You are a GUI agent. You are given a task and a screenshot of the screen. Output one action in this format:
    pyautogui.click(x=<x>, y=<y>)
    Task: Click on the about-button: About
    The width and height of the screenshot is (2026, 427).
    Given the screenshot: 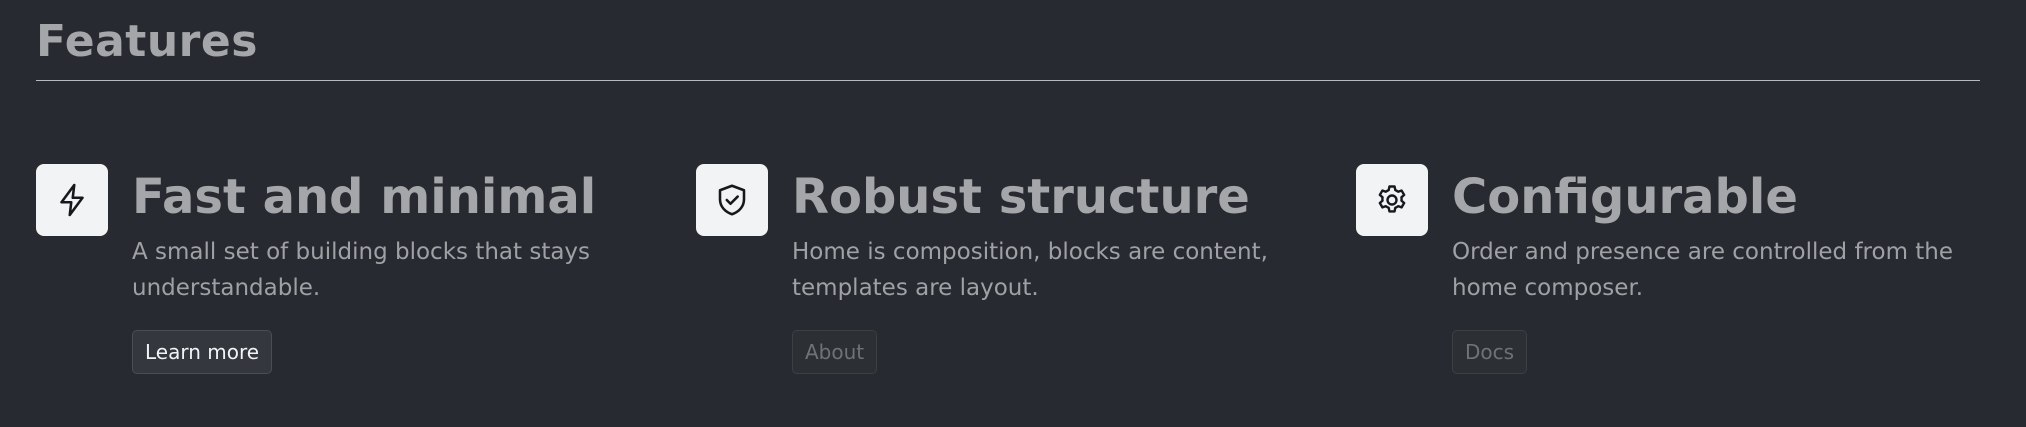 What is the action you would take?
    pyautogui.click(x=835, y=352)
    